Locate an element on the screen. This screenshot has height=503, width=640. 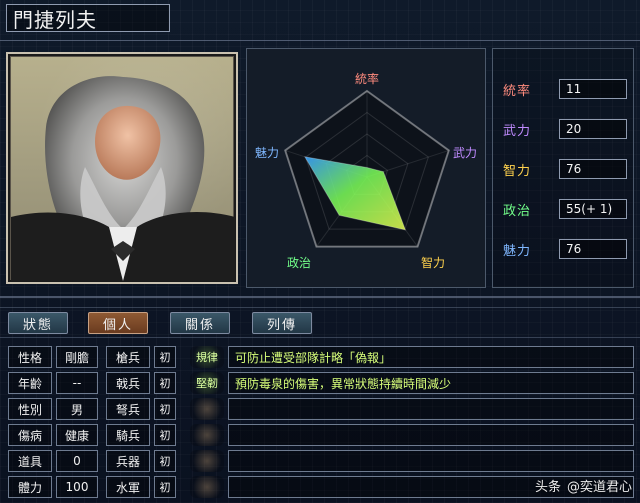
skill-badge-1: 規律 is located at coordinates (207, 357).